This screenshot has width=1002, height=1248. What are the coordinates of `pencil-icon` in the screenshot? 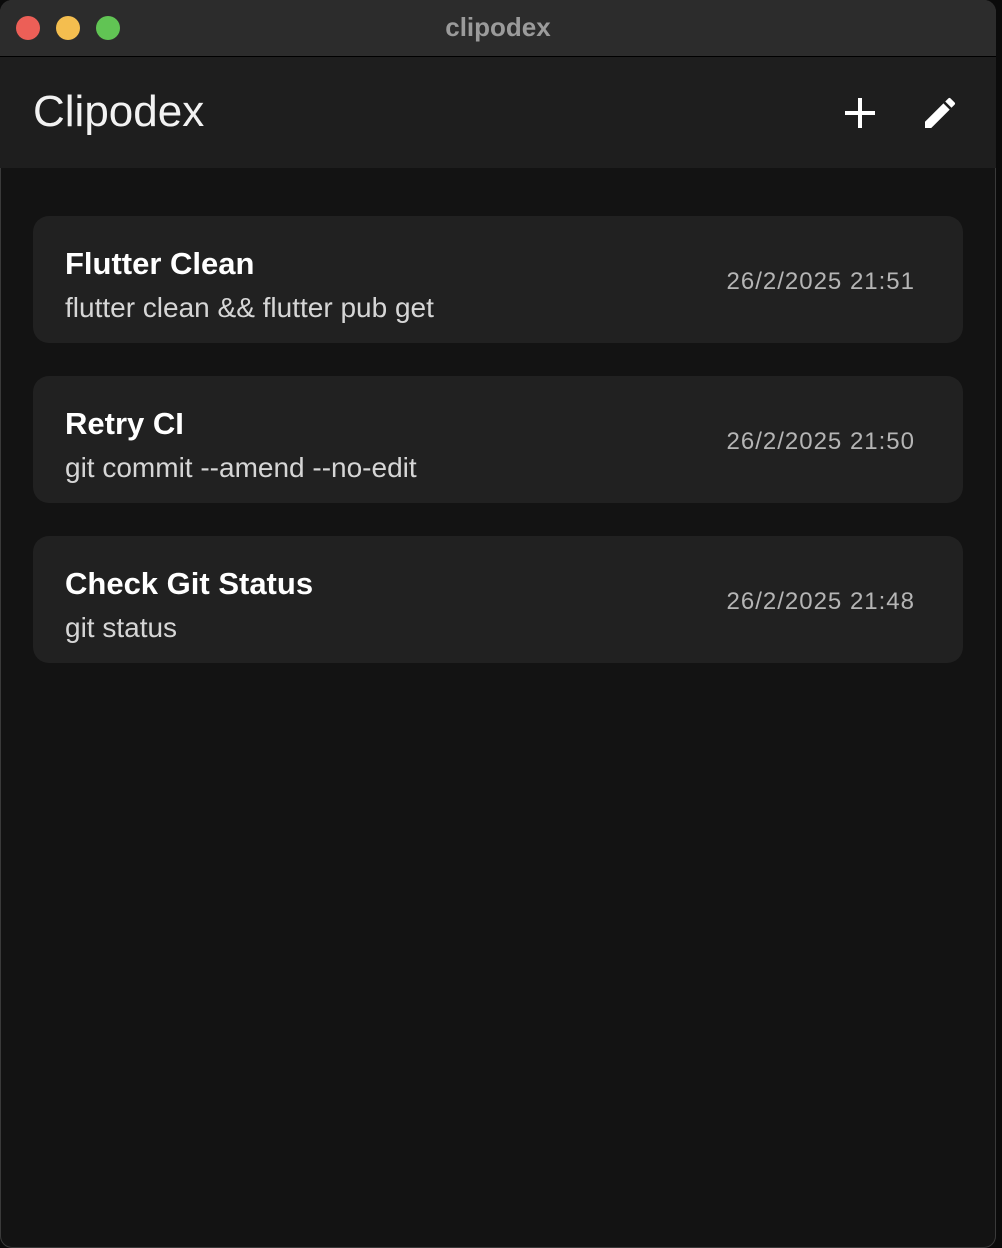 It's located at (940, 112).